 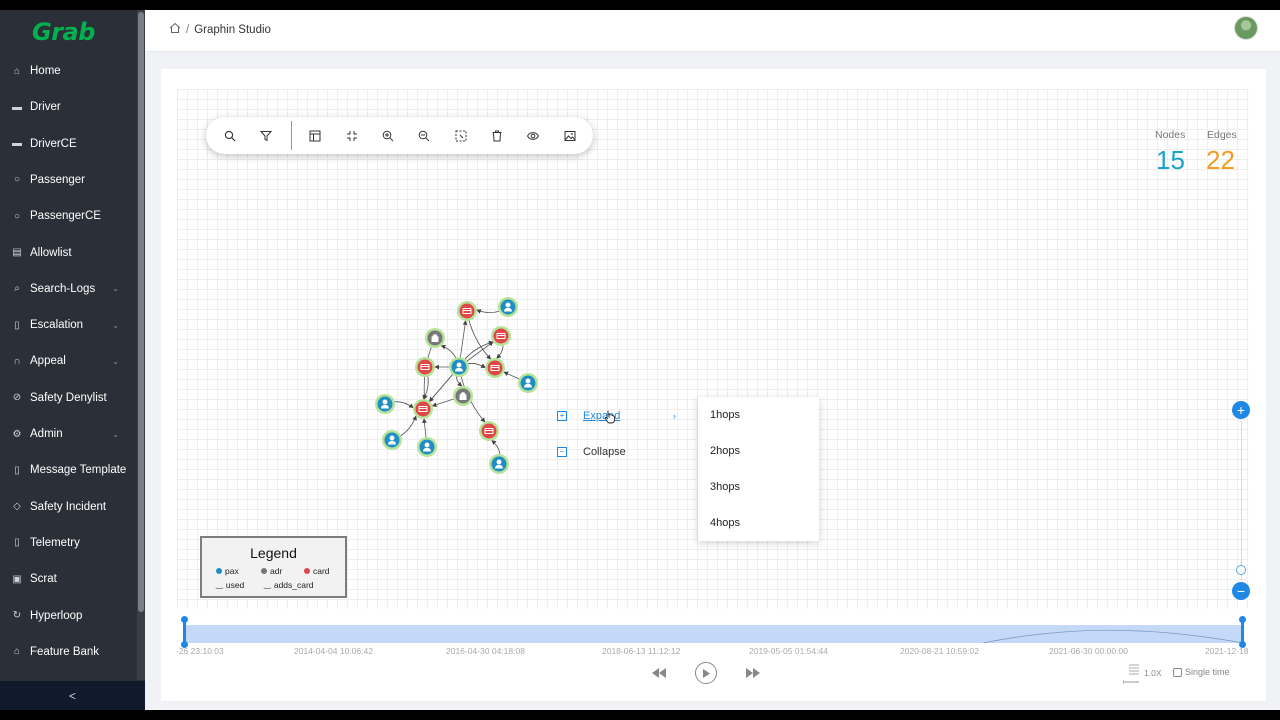 I want to click on graph-legend: Legend pax adr card ‿ used ‿ adds_card, so click(x=273, y=567).